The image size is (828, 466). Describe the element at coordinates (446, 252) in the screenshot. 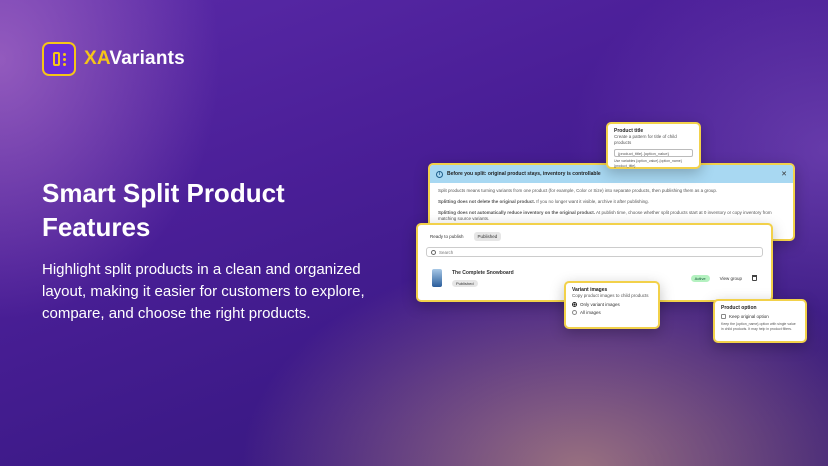

I see `search-placeholder: Search` at that location.